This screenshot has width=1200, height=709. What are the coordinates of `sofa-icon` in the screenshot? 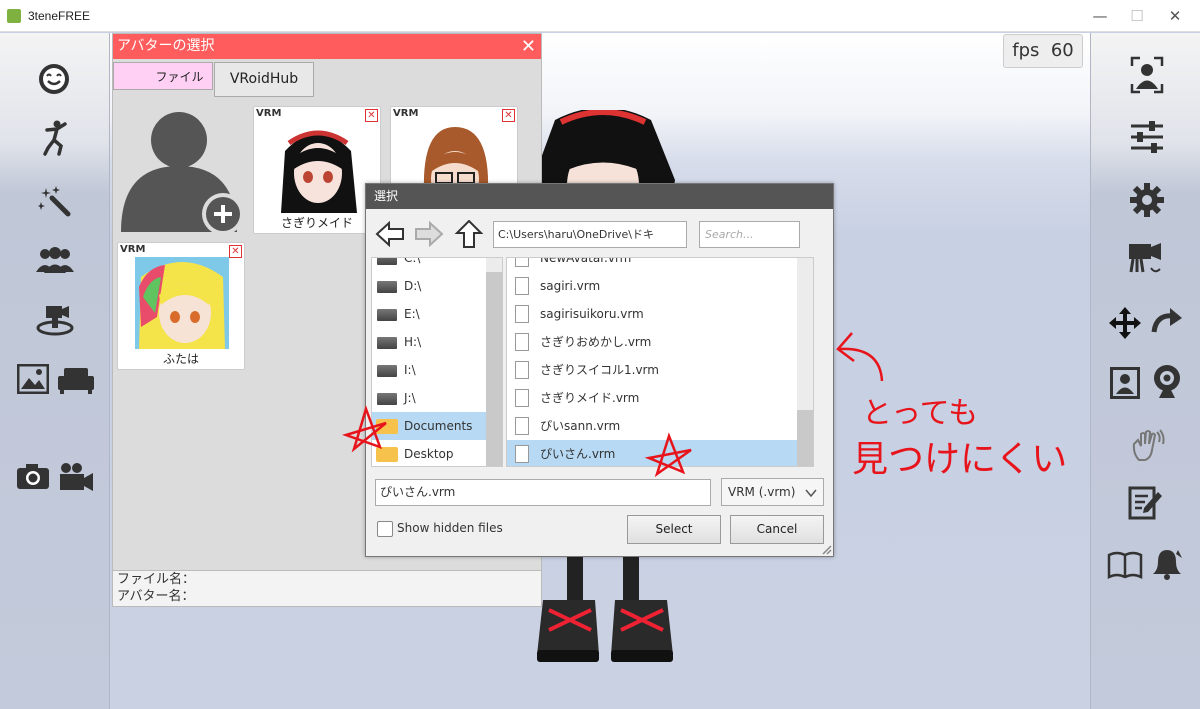 It's located at (76, 380).